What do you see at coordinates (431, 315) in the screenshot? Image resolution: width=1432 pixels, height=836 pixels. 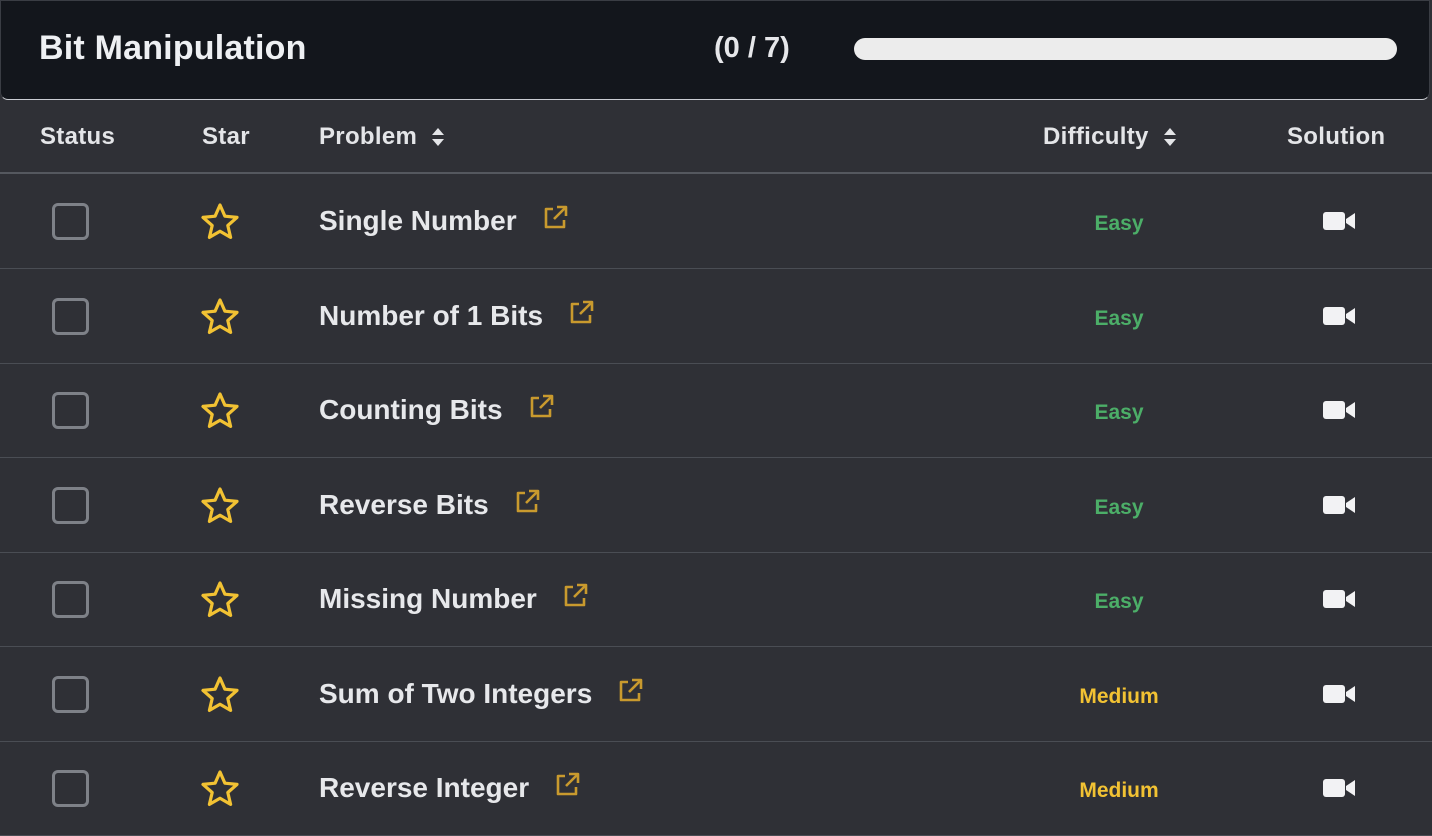 I see `problem-title: Number of 1 Bits` at bounding box center [431, 315].